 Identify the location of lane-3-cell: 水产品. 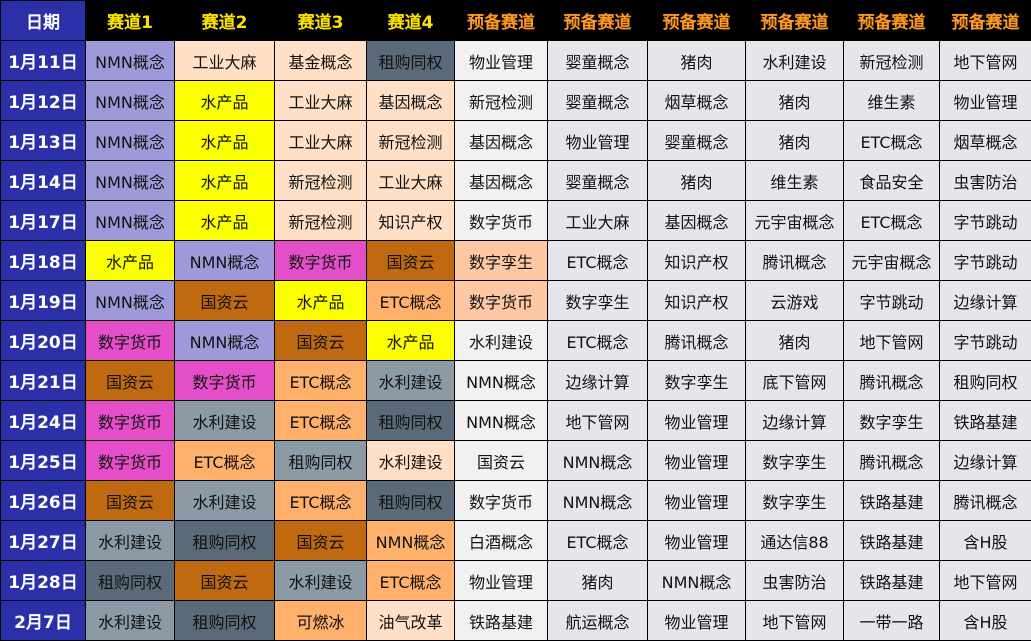
(320, 300).